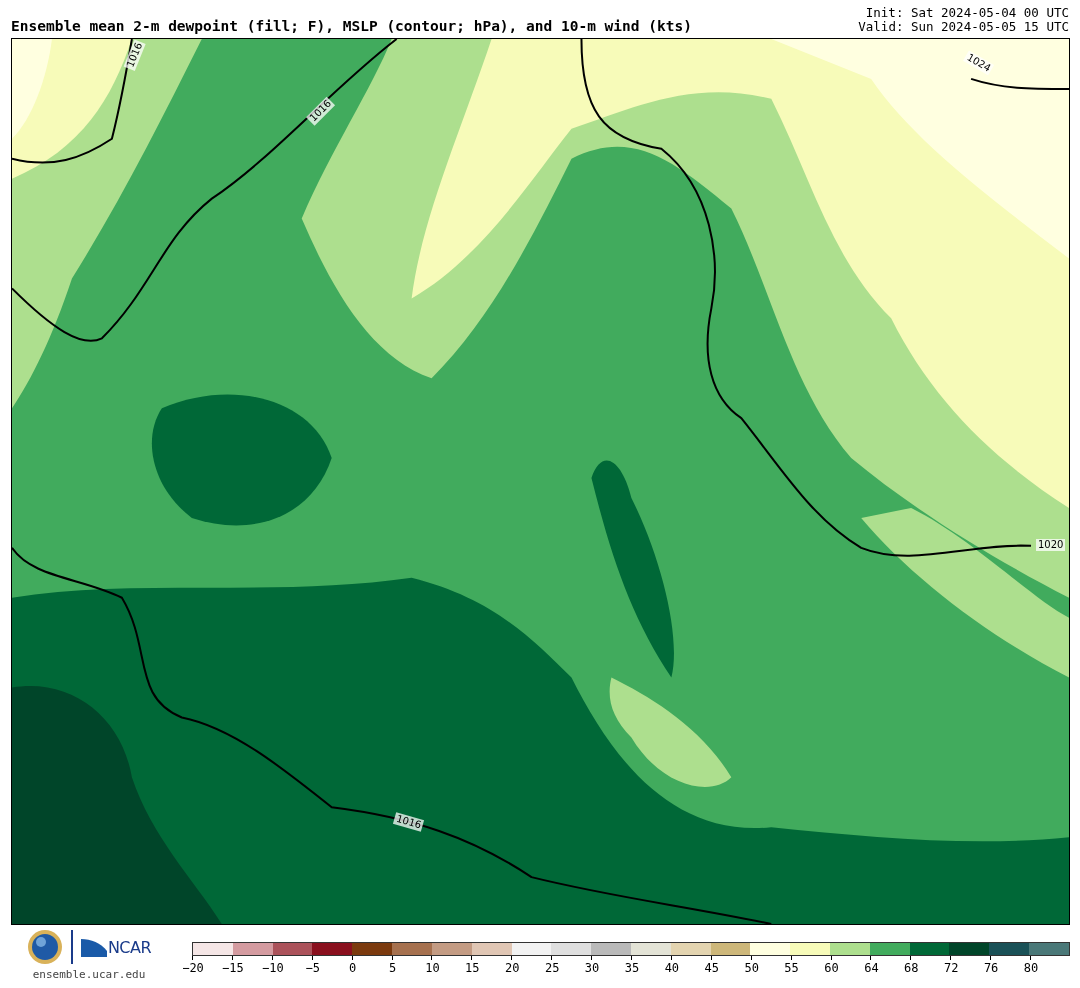  I want to click on contour-label: 1020, so click(1051, 545).